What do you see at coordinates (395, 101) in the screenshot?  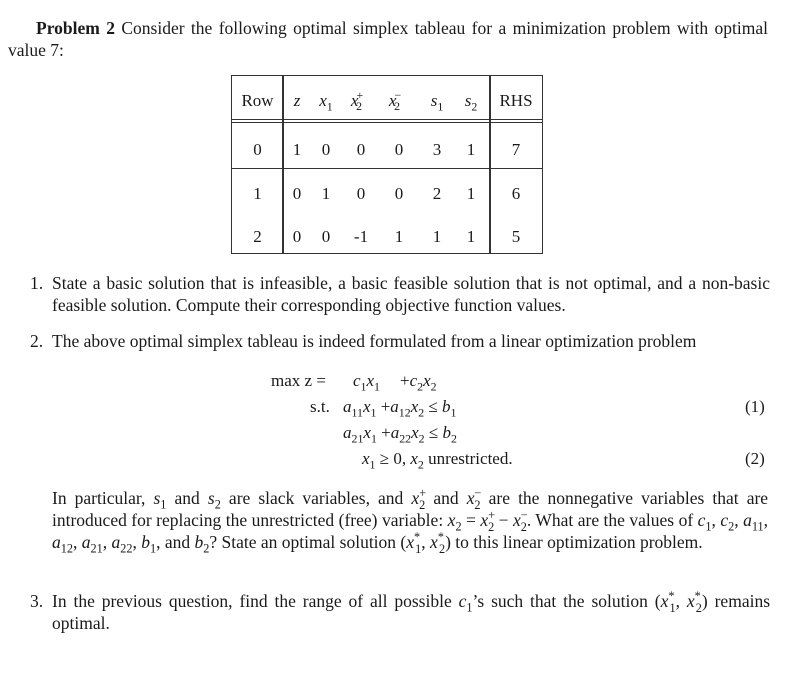 I see `tableau-header-x2-minus: x−2` at bounding box center [395, 101].